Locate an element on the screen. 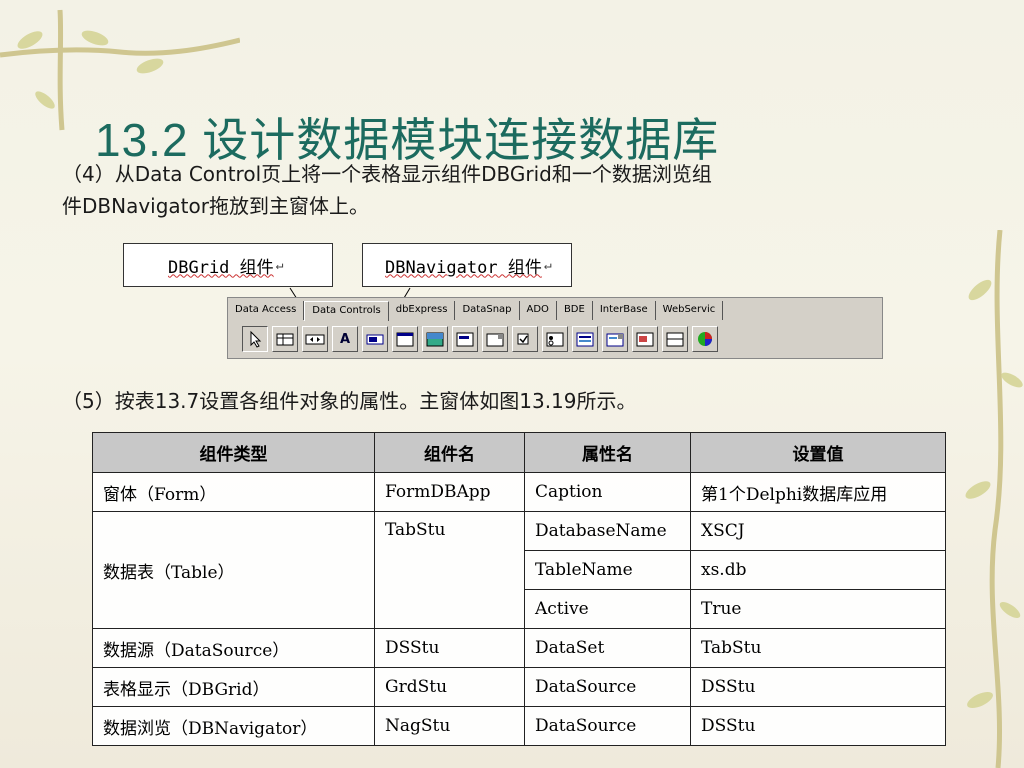  dblookupcombobox-icon is located at coordinates (615, 339).